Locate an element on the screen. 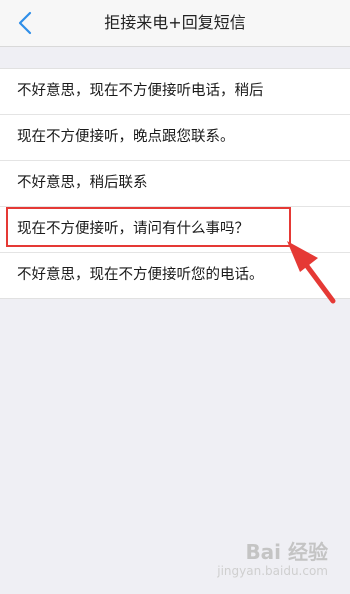 The height and width of the screenshot is (594, 350). quick-reply-item: 不好意思，现在不方便接听您的电话。 is located at coordinates (175, 275).